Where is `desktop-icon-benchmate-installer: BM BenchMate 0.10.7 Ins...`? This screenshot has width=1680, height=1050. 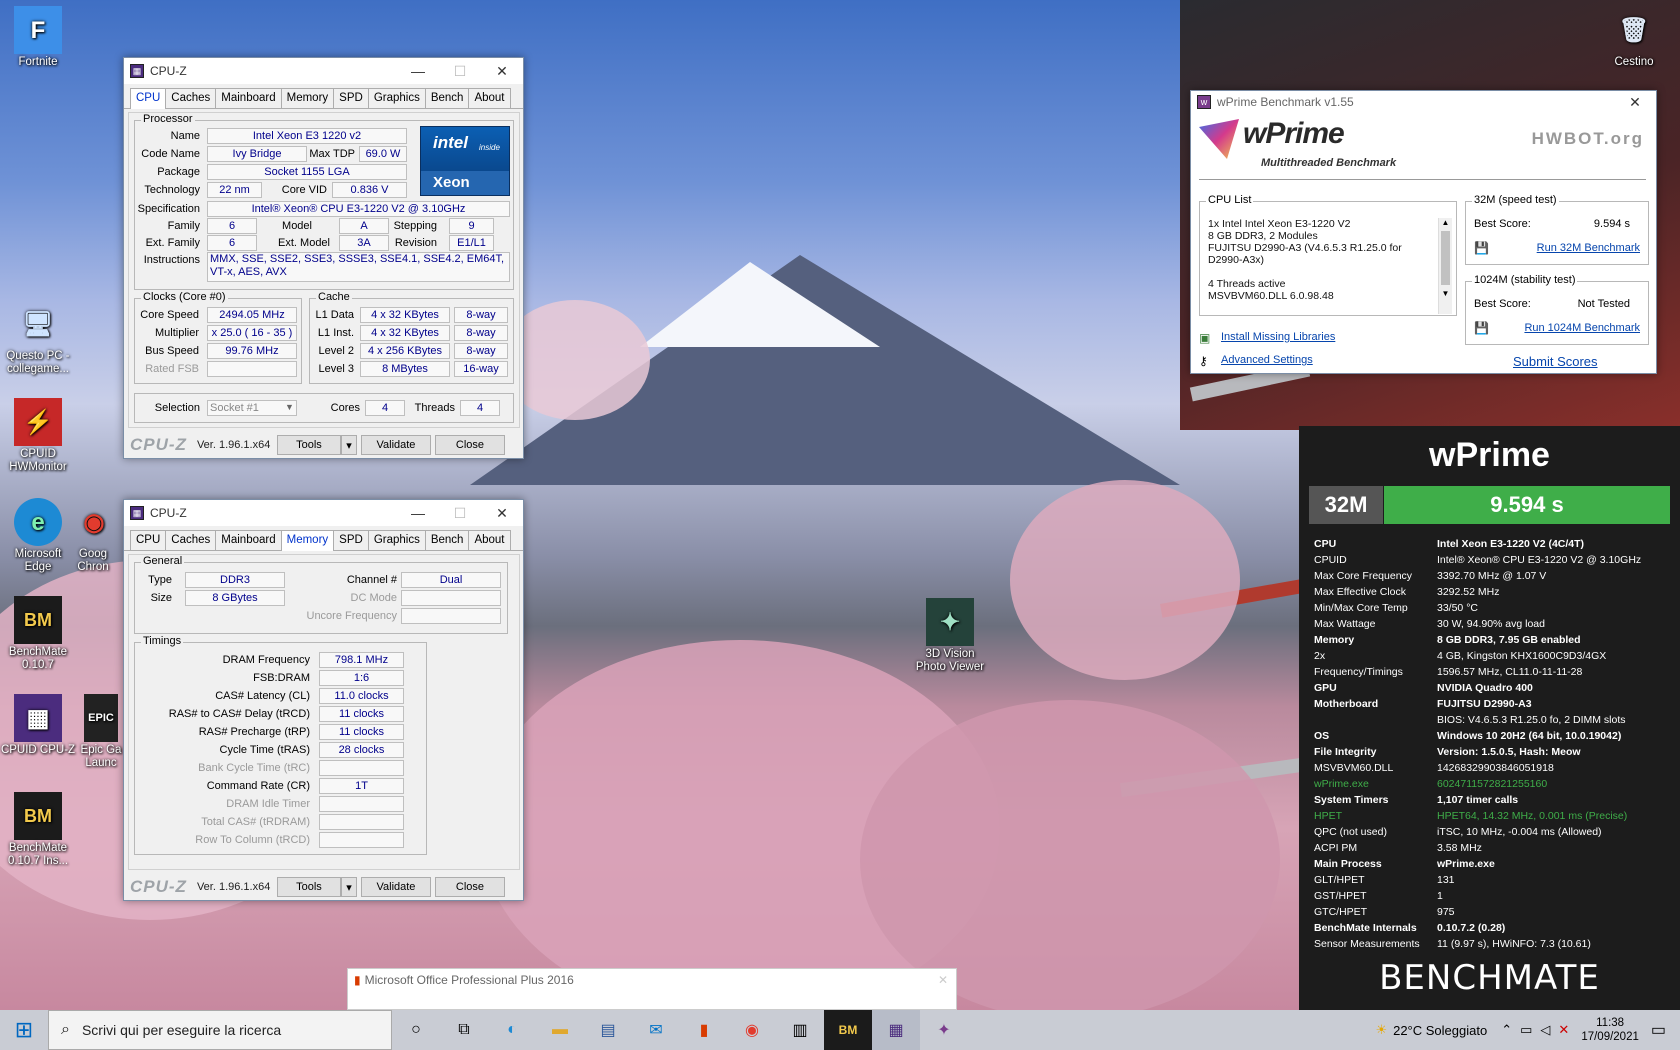 desktop-icon-benchmate-installer: BM BenchMate 0.10.7 Ins... is located at coordinates (38, 830).